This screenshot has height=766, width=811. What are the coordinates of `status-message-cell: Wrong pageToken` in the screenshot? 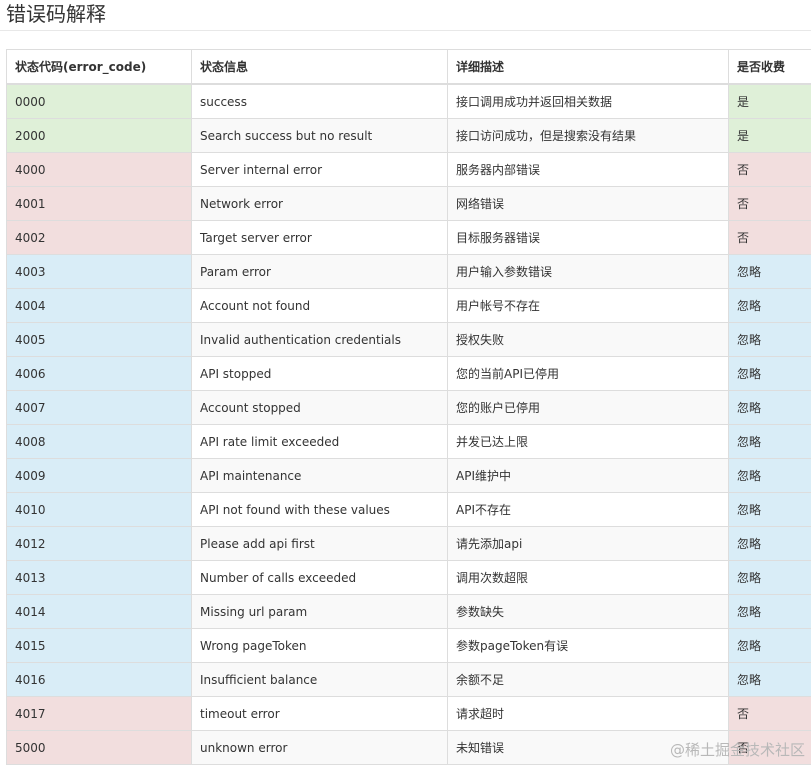 It's located at (319, 645).